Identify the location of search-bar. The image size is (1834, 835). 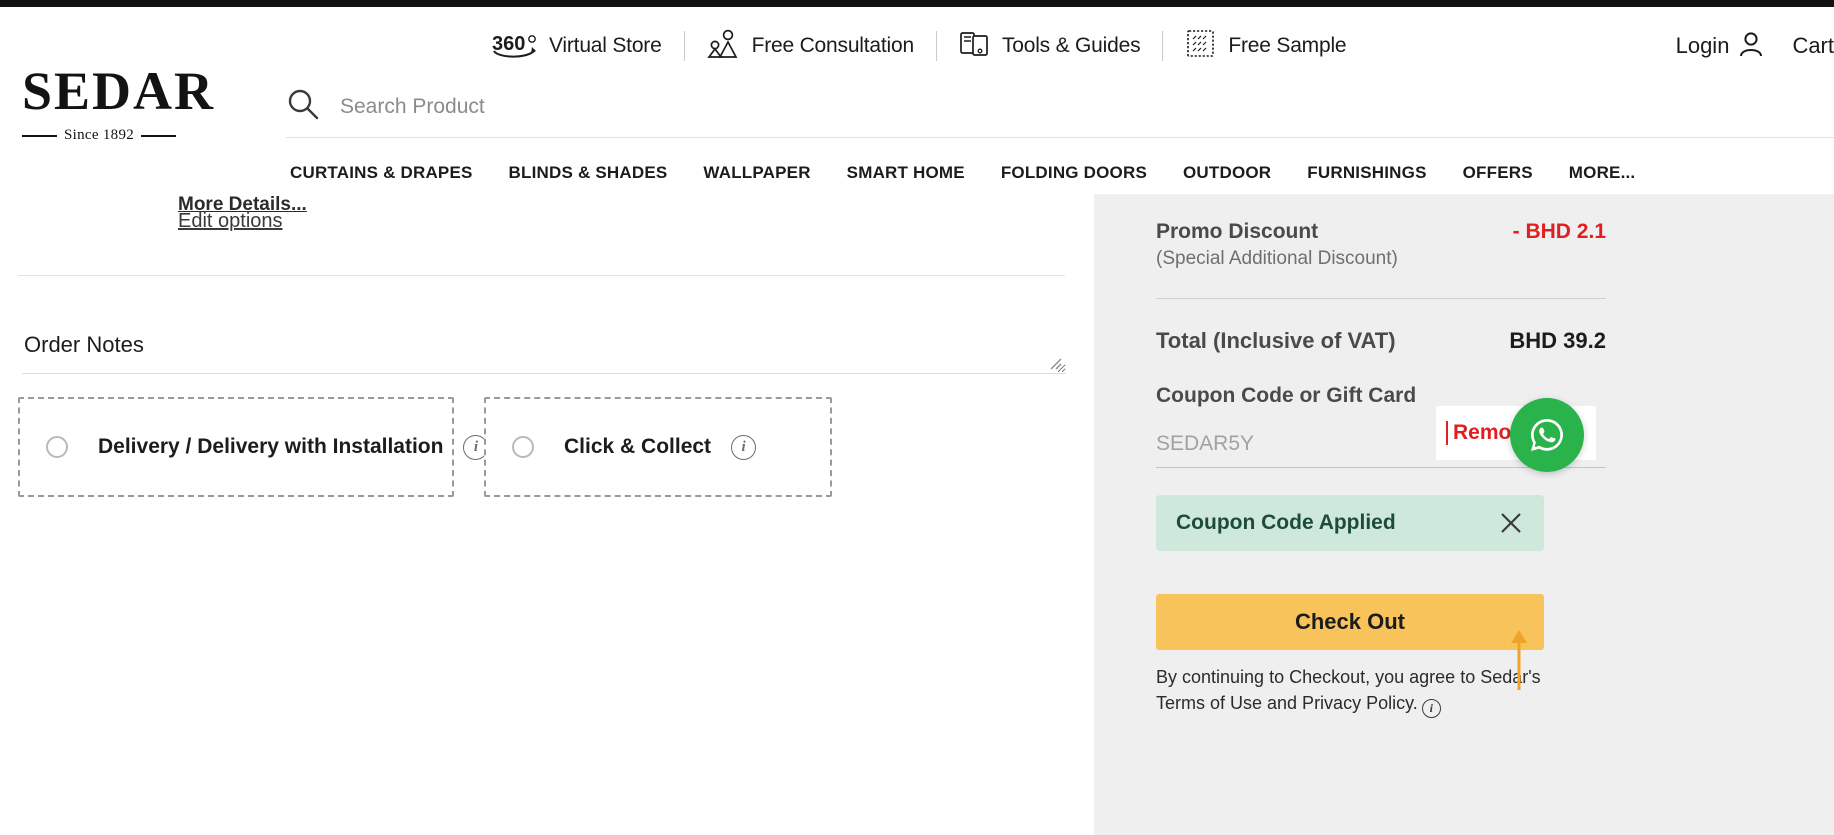
(1060, 107).